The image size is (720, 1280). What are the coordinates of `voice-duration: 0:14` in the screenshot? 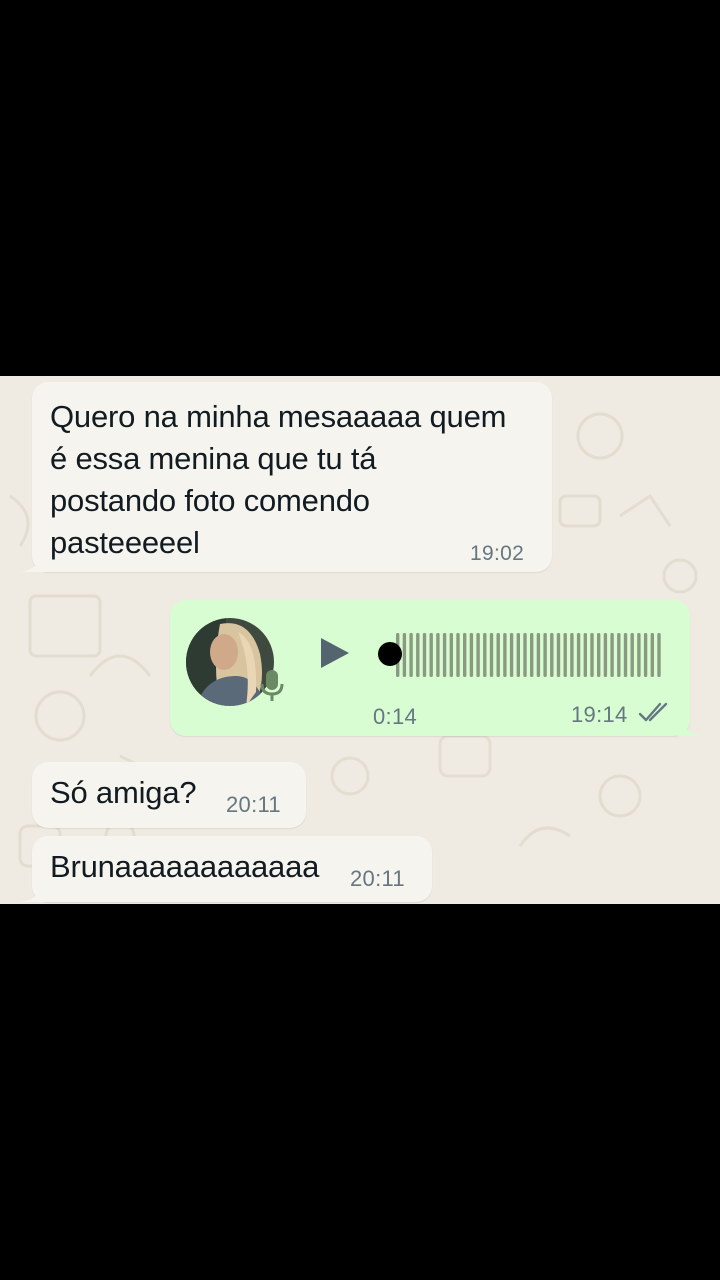 It's located at (395, 716).